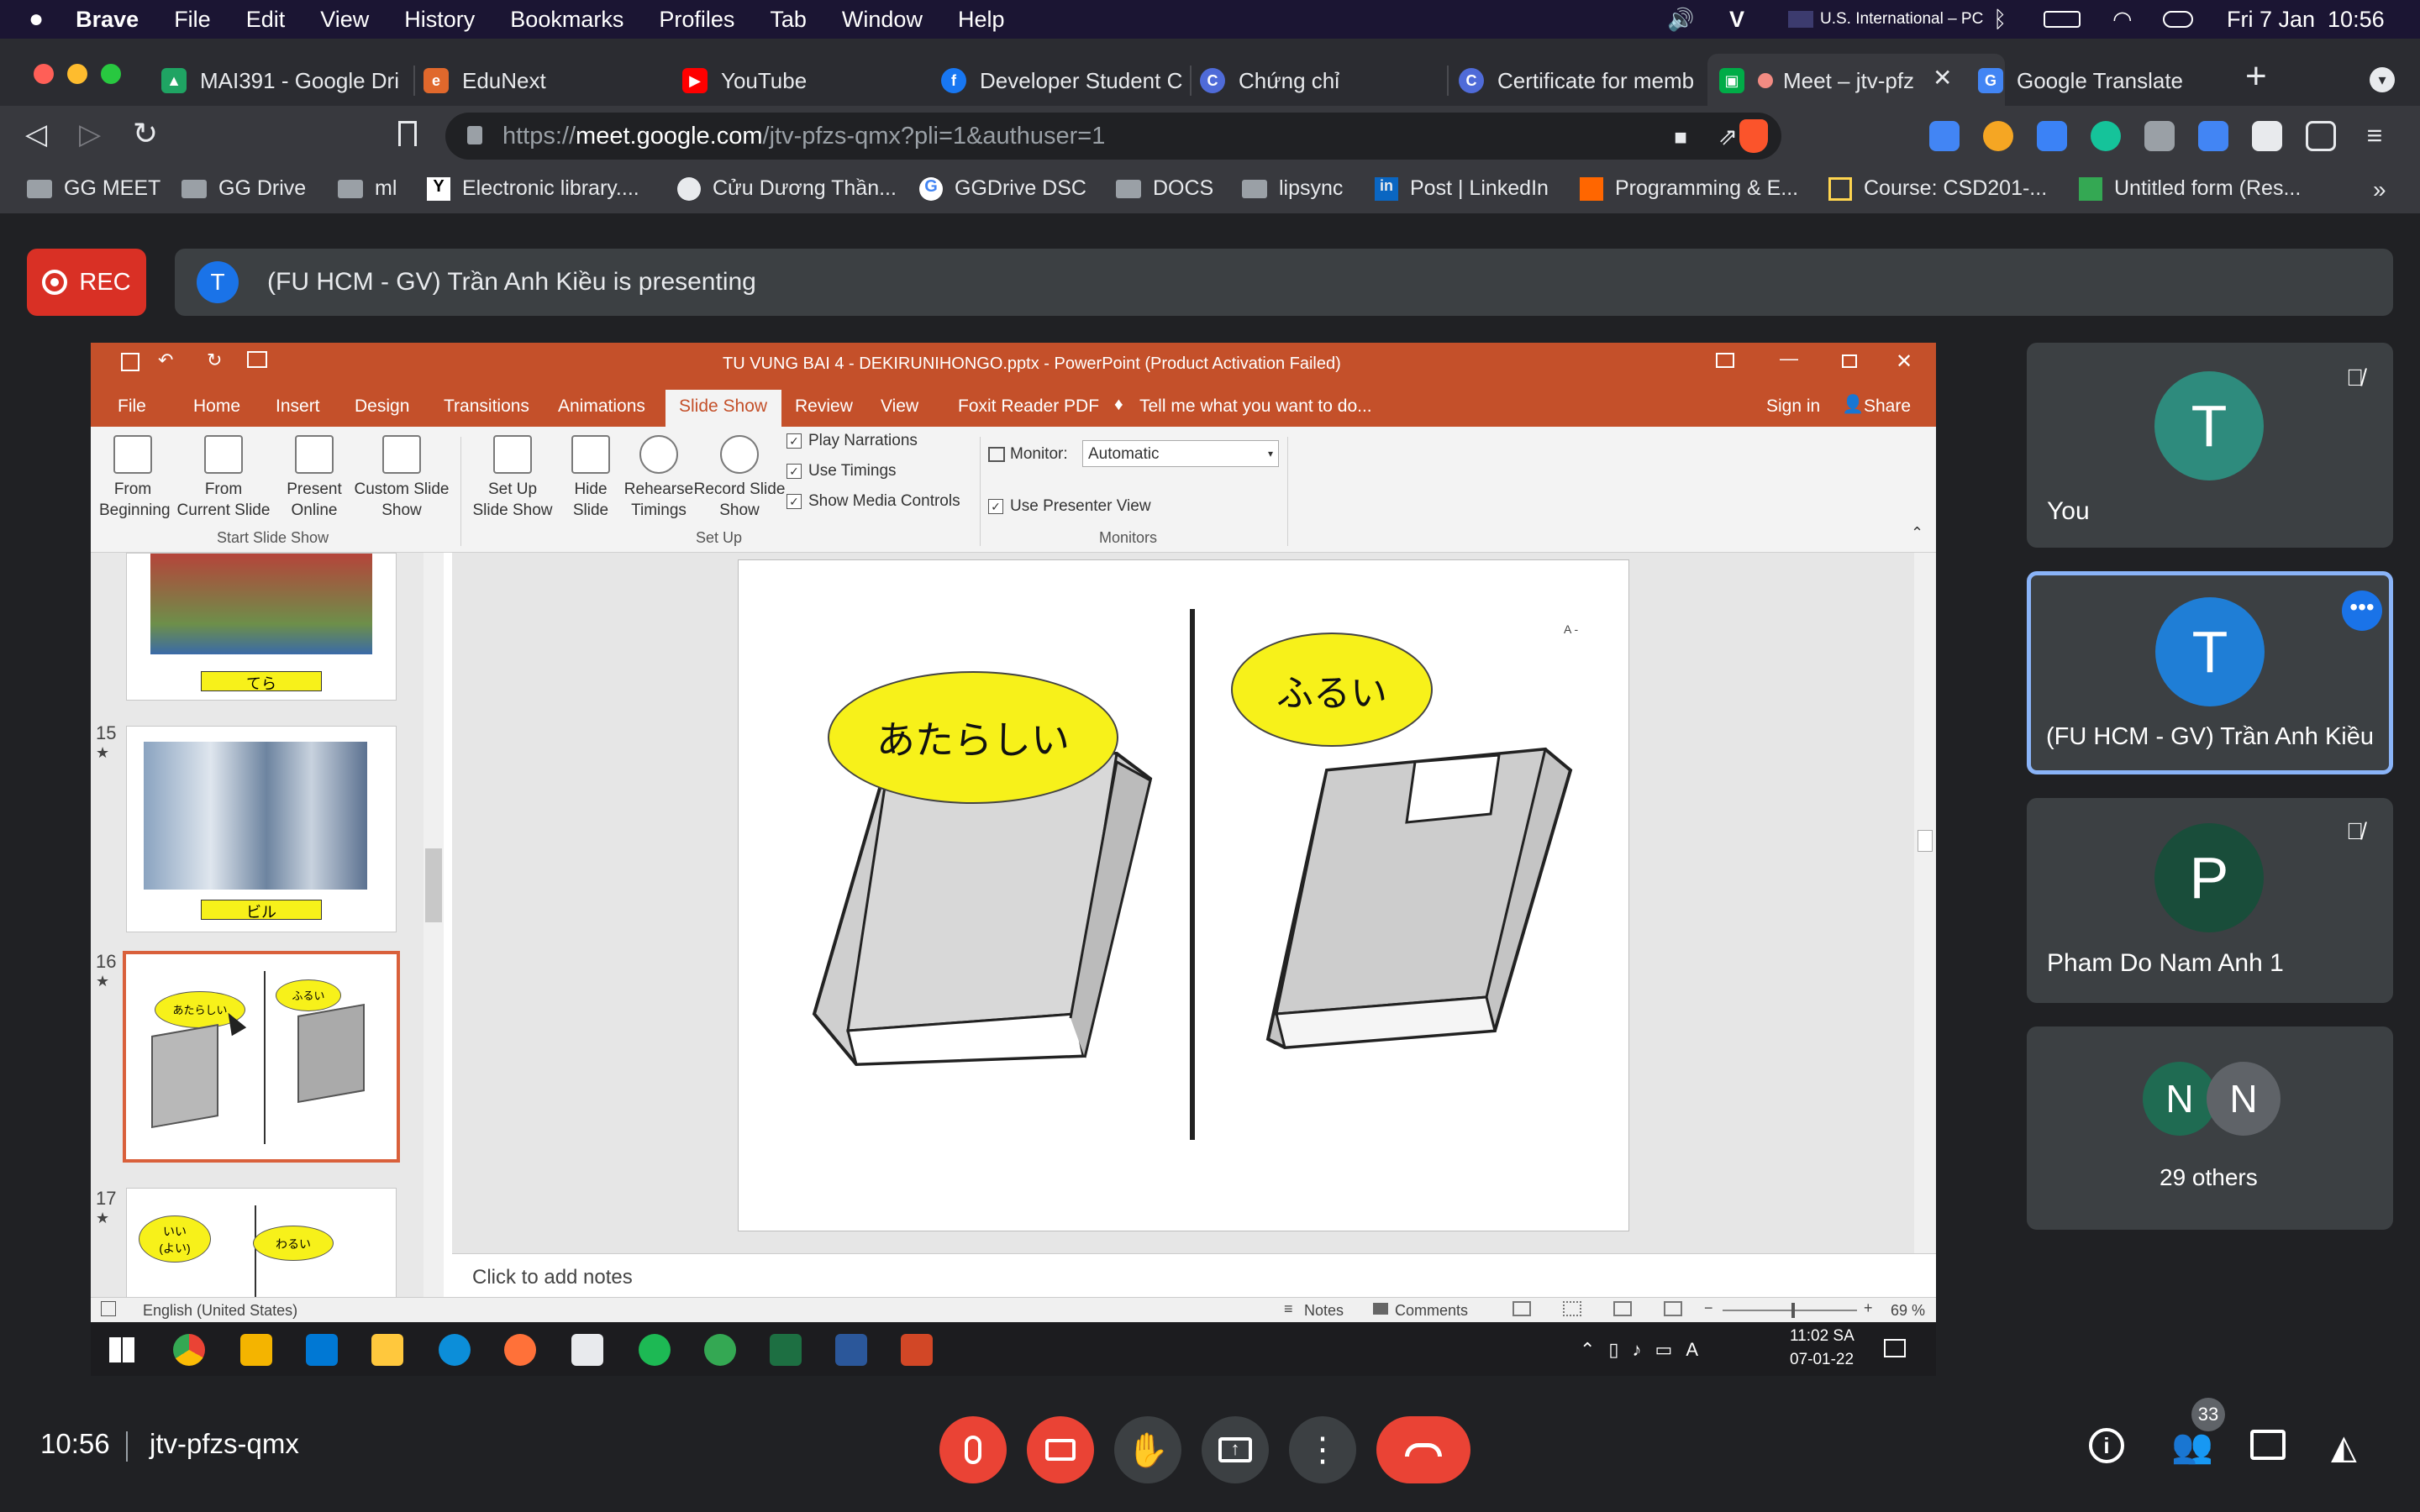 This screenshot has width=2420, height=1512. Describe the element at coordinates (2090, 188) in the screenshot. I see `forms-icon` at that location.